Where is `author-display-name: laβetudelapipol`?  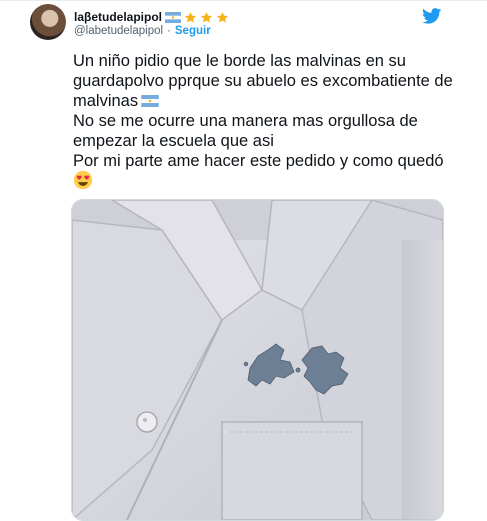
author-display-name: laβetudelapipol is located at coordinates (118, 17).